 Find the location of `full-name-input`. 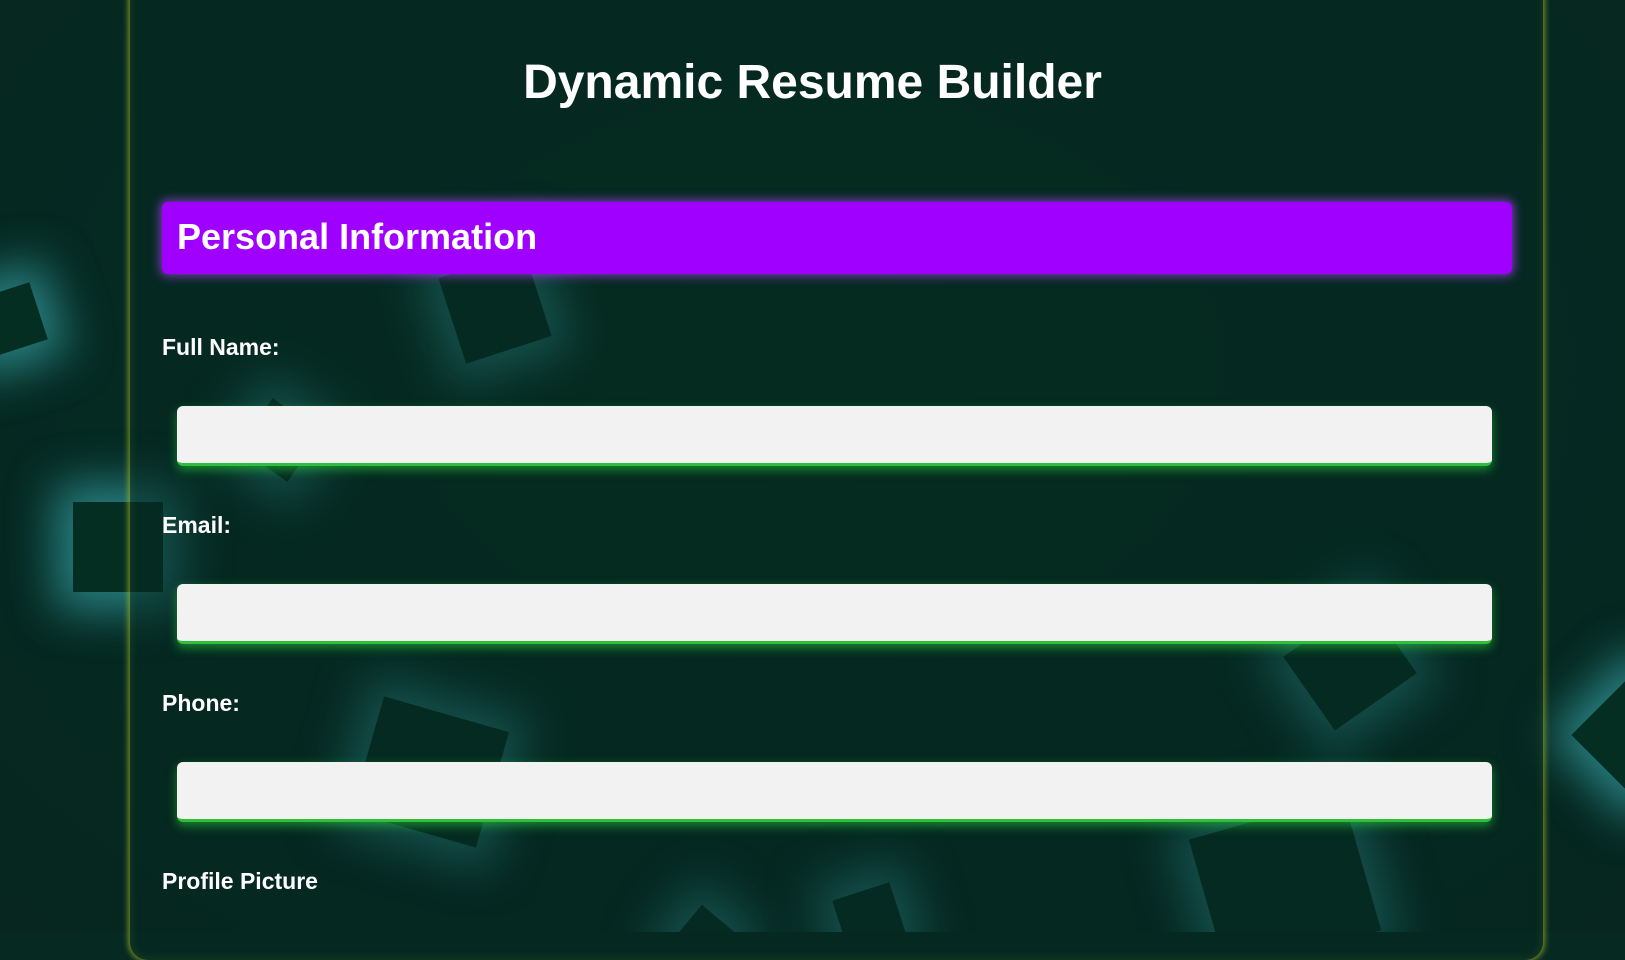

full-name-input is located at coordinates (834, 436).